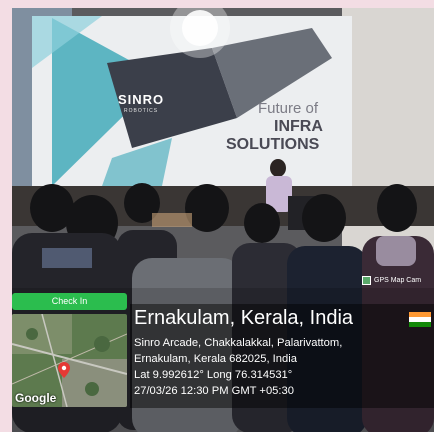 Image resolution: width=434 pixels, height=432 pixels. What do you see at coordinates (141, 111) in the screenshot?
I see `slide-brand-subtext: ROBOTICS` at bounding box center [141, 111].